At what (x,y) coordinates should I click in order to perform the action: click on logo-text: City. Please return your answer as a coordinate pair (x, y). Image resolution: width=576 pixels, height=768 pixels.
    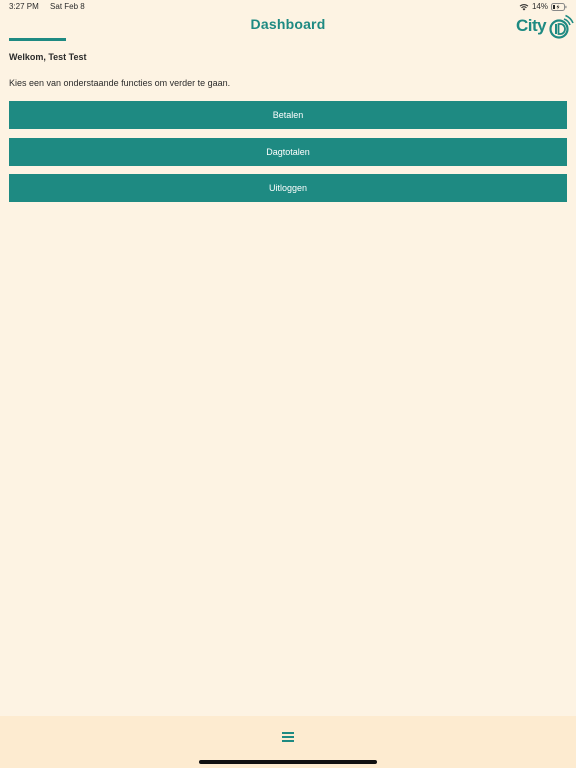
    Looking at the image, I should click on (531, 25).